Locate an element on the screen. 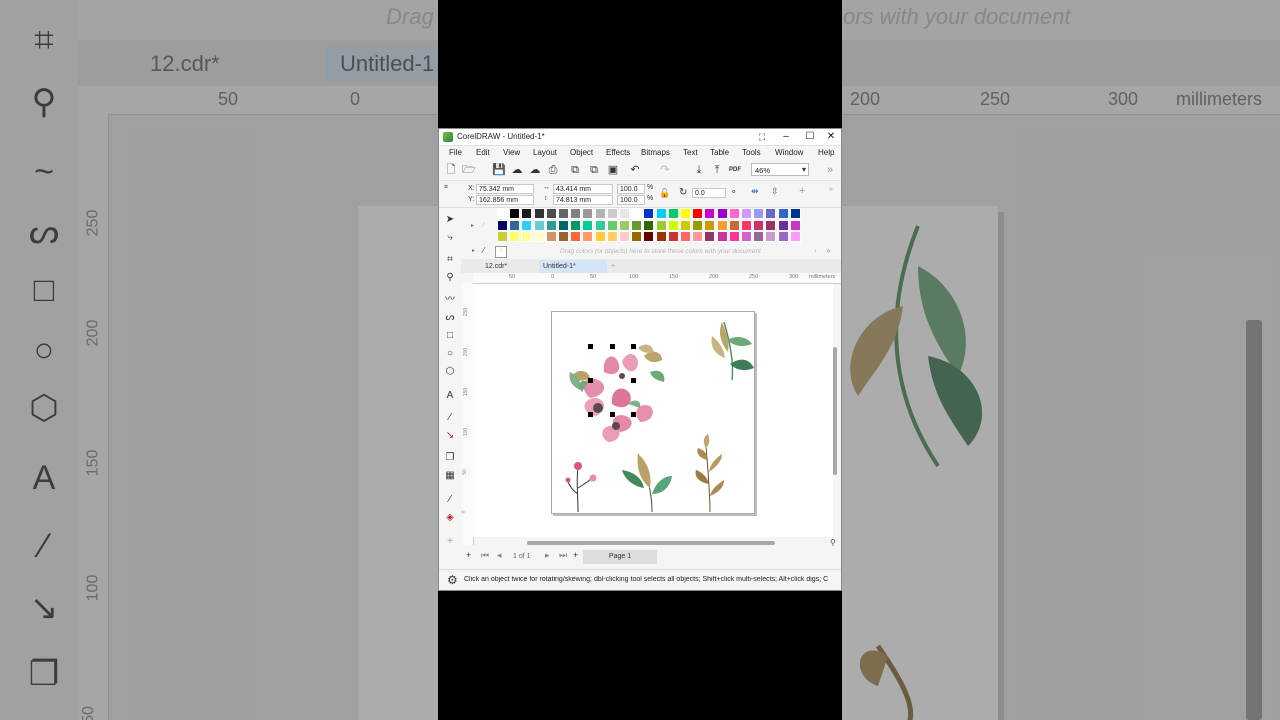  drawing-canvas is located at coordinates (653, 410).